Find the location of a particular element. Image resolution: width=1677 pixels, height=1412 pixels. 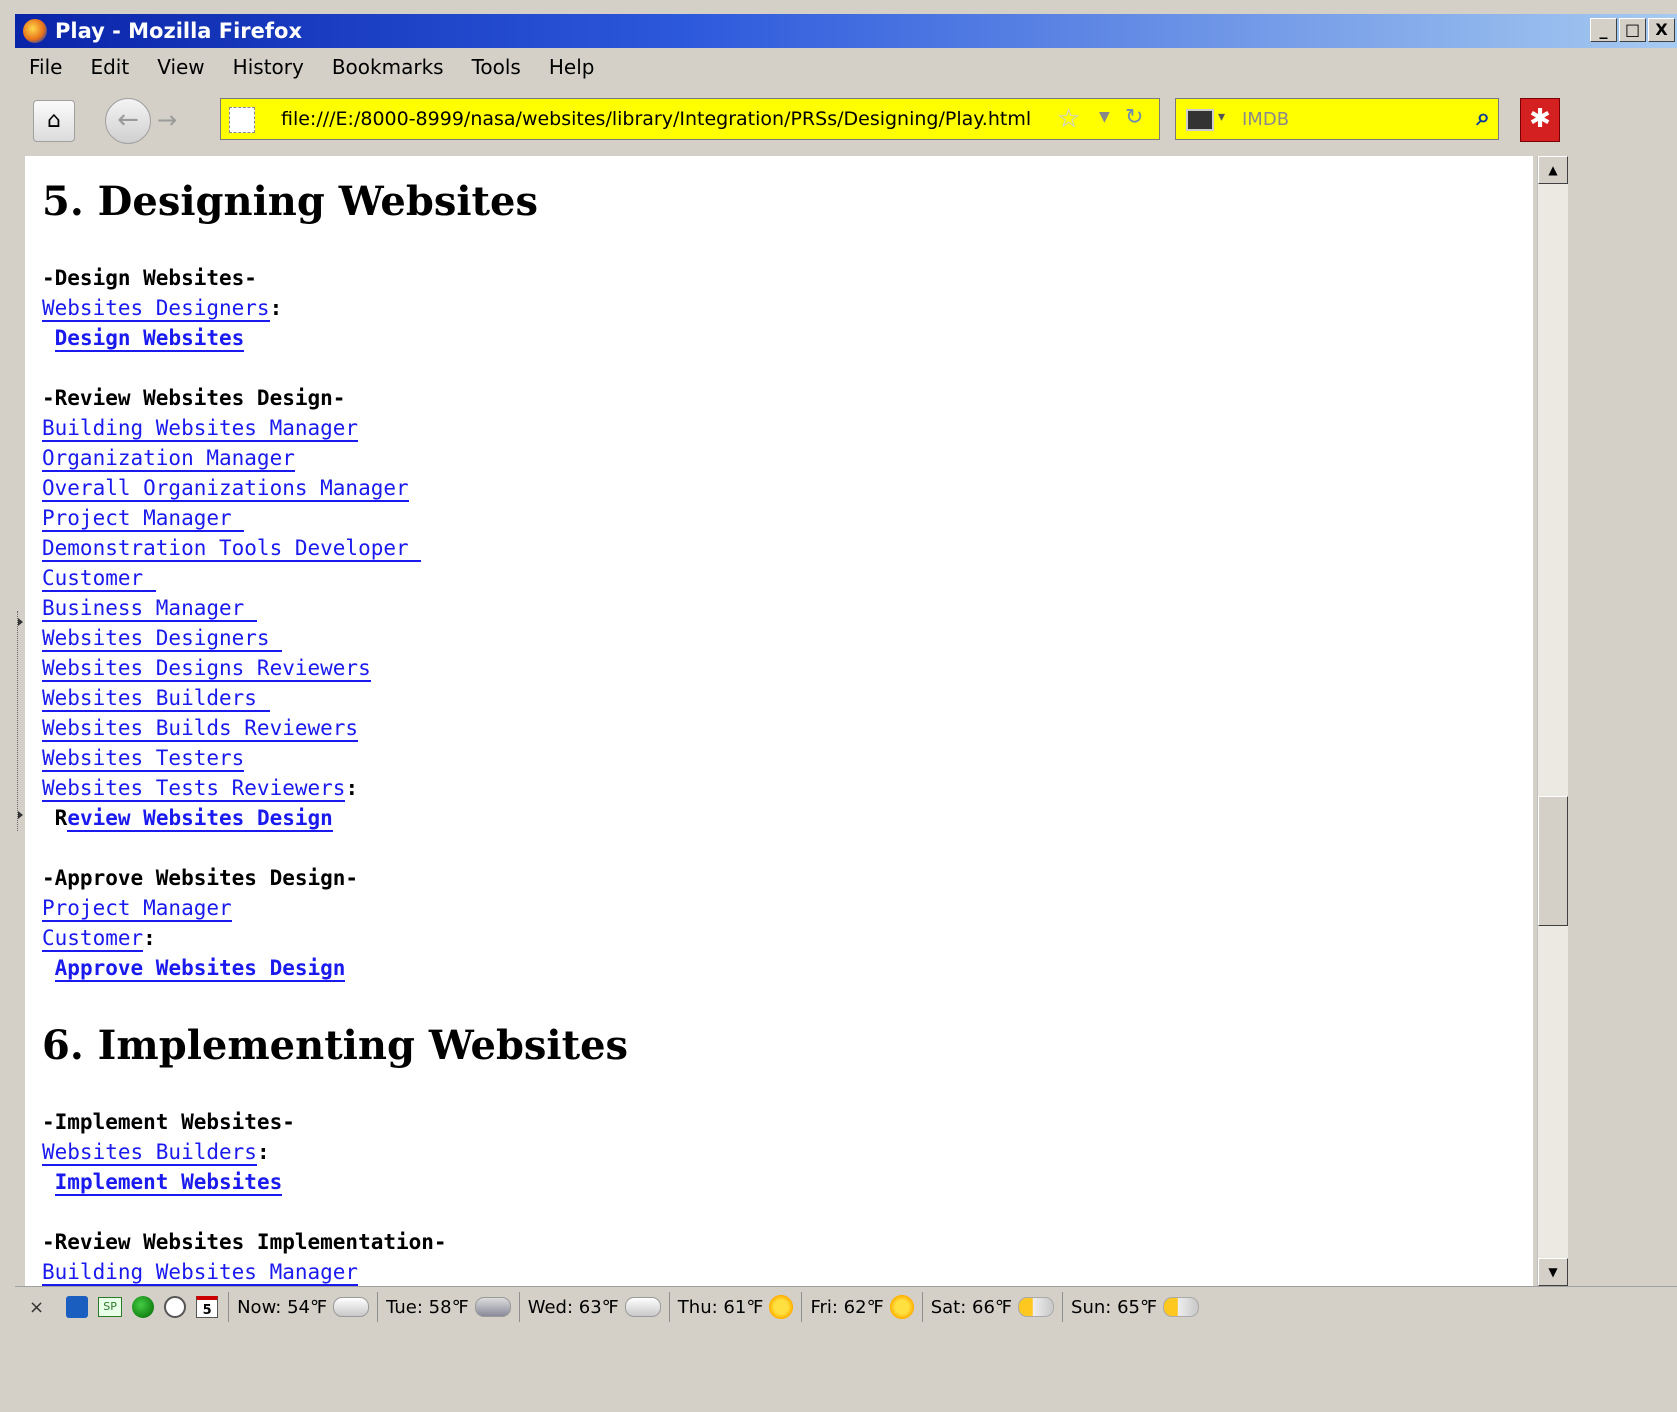

action-link: Approve Websites Design is located at coordinates (200, 969).